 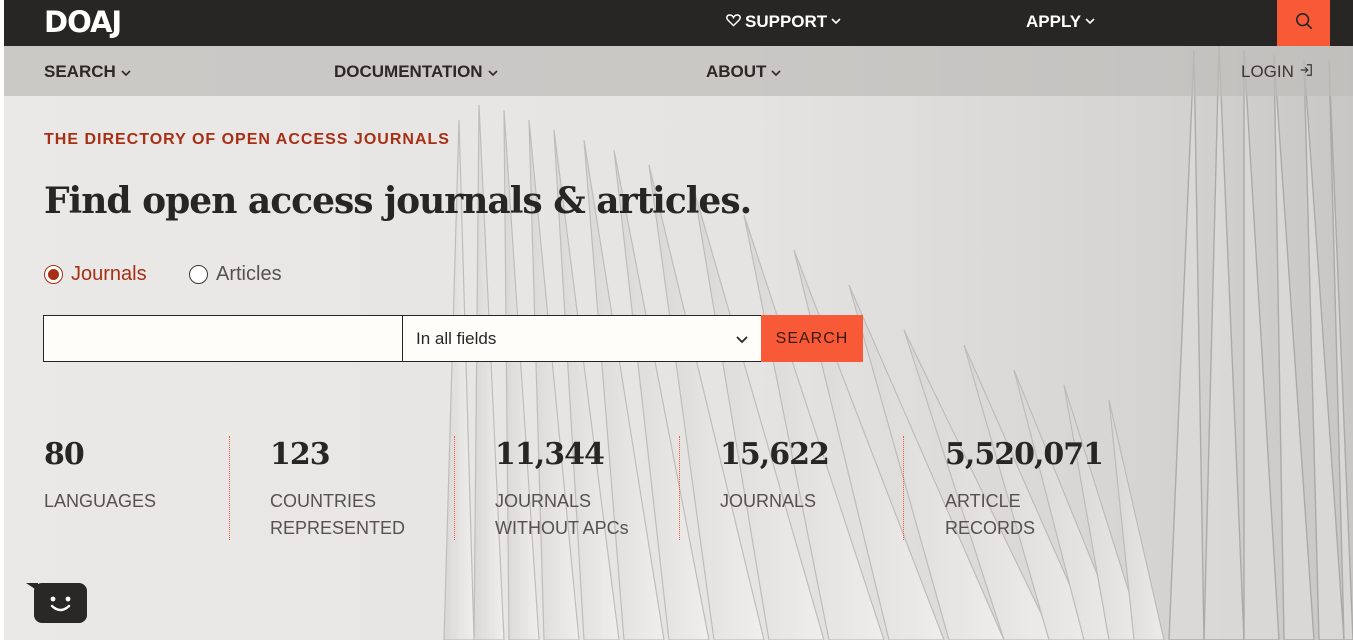 What do you see at coordinates (562, 515) in the screenshot?
I see `stat-label: JOURNALS WITHOUT APCs` at bounding box center [562, 515].